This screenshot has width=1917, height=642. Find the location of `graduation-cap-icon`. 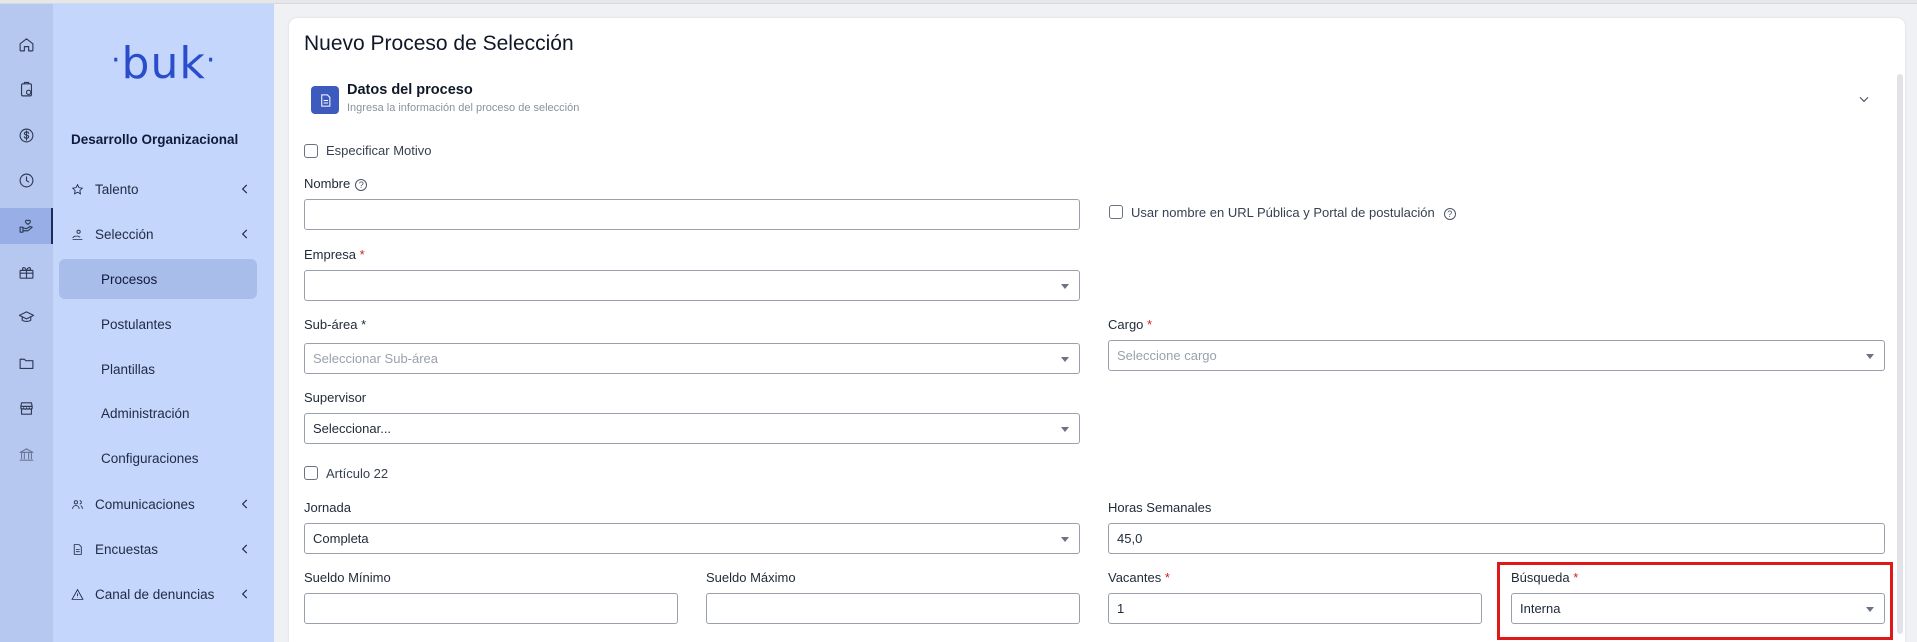

graduation-cap-icon is located at coordinates (26, 317).